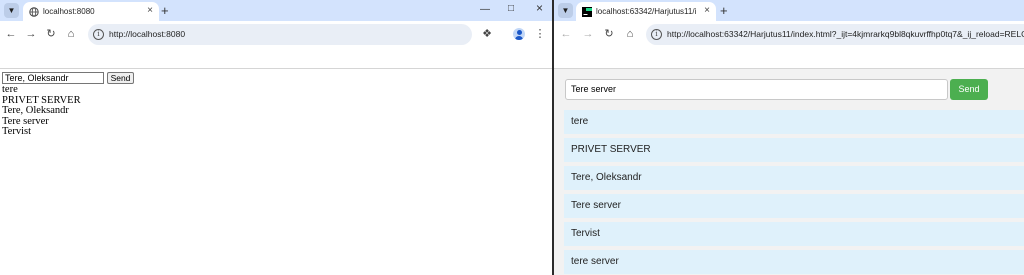 The height and width of the screenshot is (275, 1024). Describe the element at coordinates (587, 12) in the screenshot. I see `webstorm-icon` at that location.